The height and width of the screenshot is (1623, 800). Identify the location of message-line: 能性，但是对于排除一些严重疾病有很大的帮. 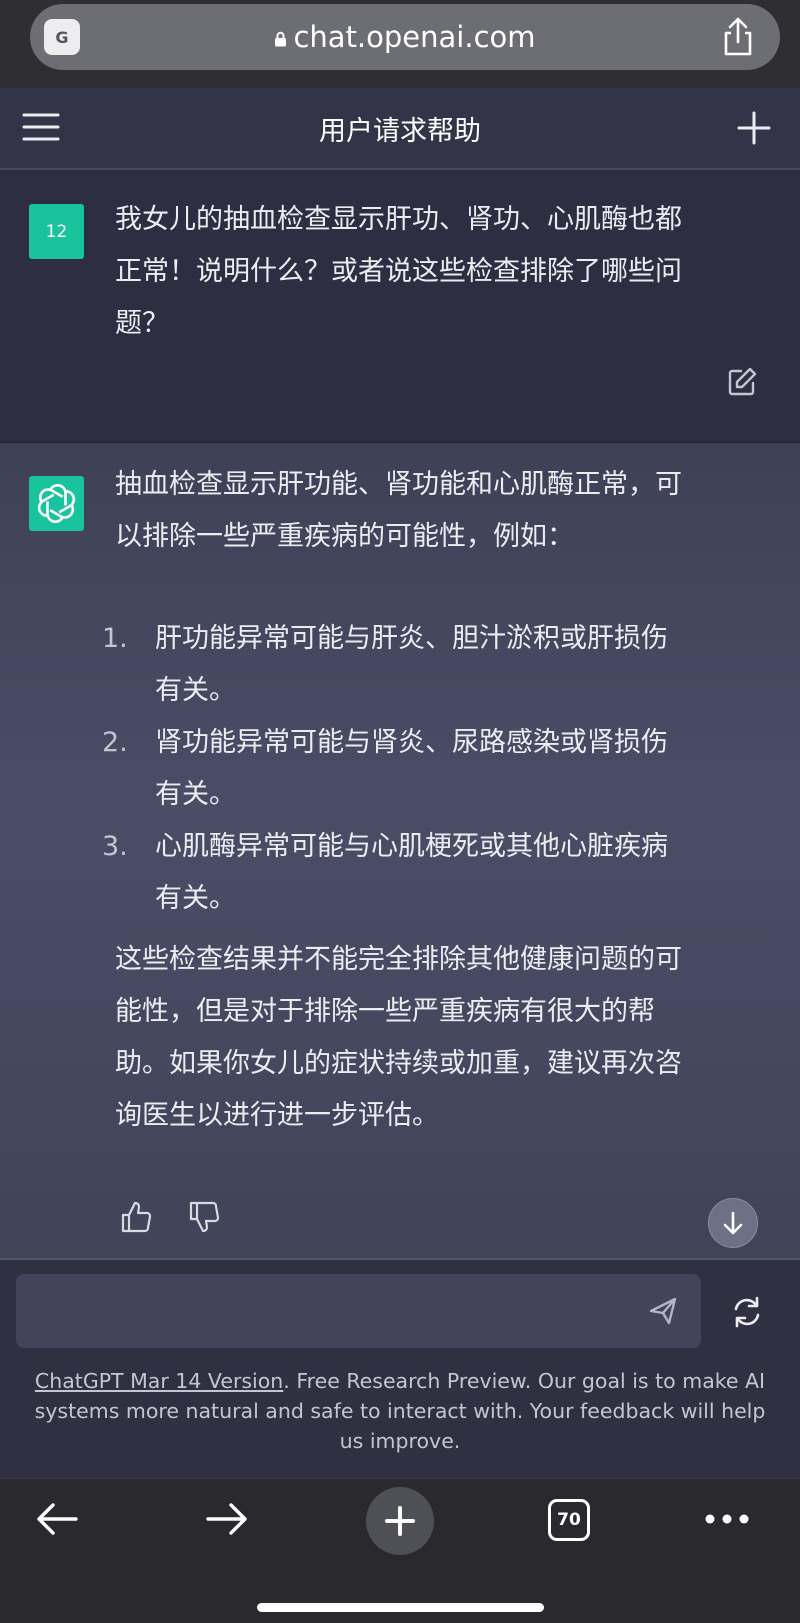
(385, 1011).